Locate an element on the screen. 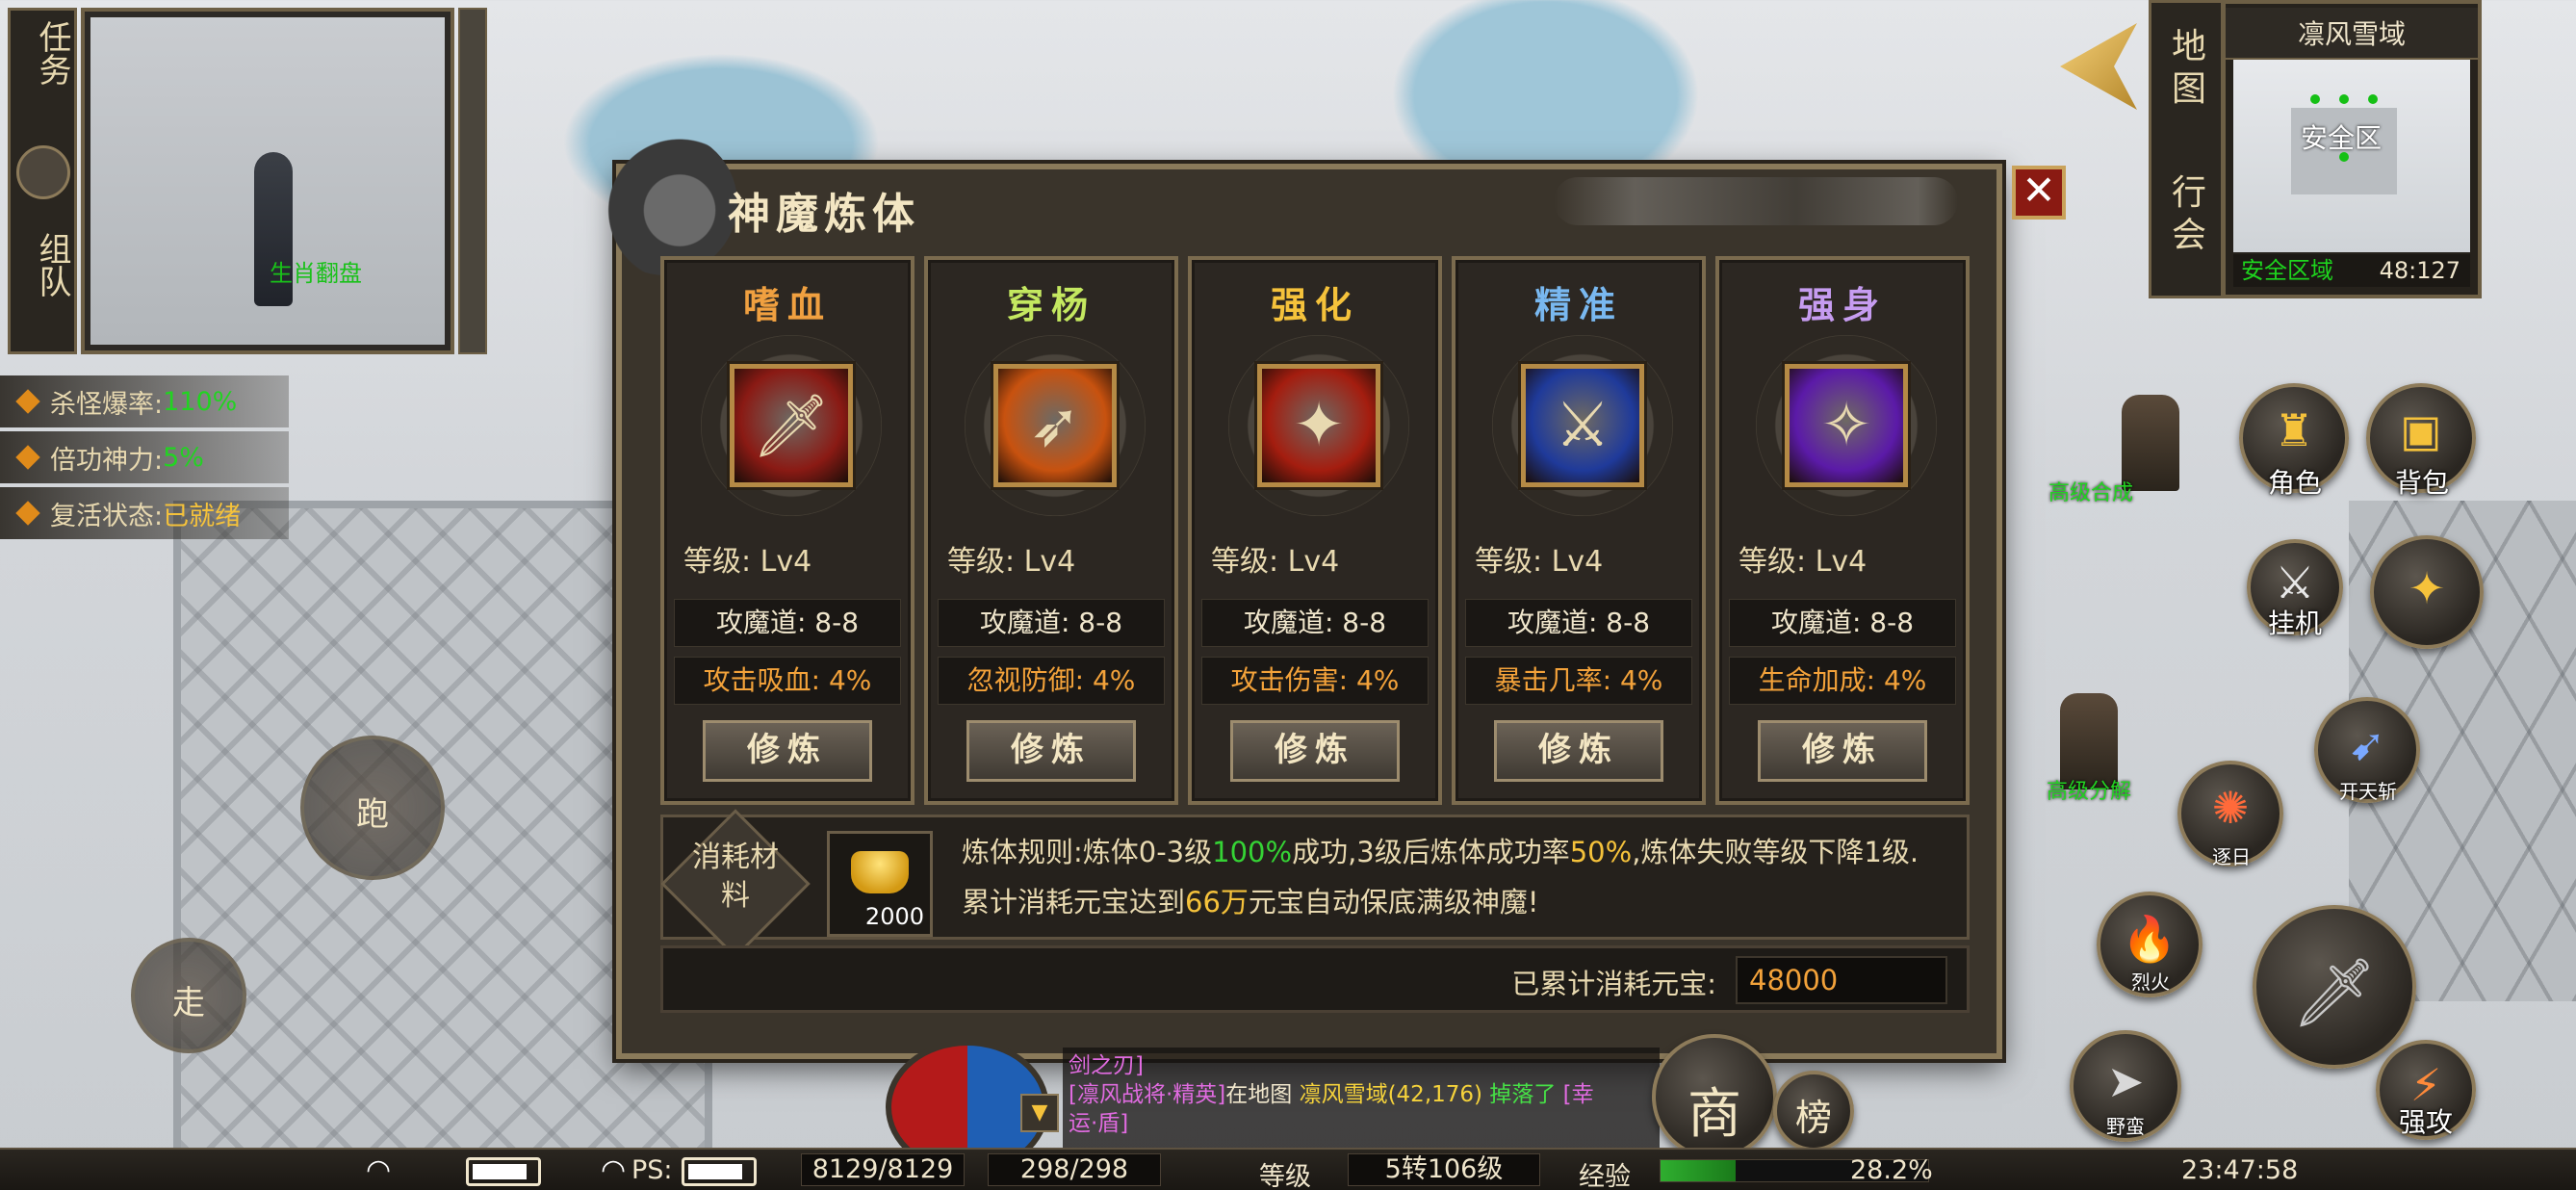 Image resolution: width=2576 pixels, height=1190 pixels. npc-synthesis-name: 高级合成 is located at coordinates (2090, 491).